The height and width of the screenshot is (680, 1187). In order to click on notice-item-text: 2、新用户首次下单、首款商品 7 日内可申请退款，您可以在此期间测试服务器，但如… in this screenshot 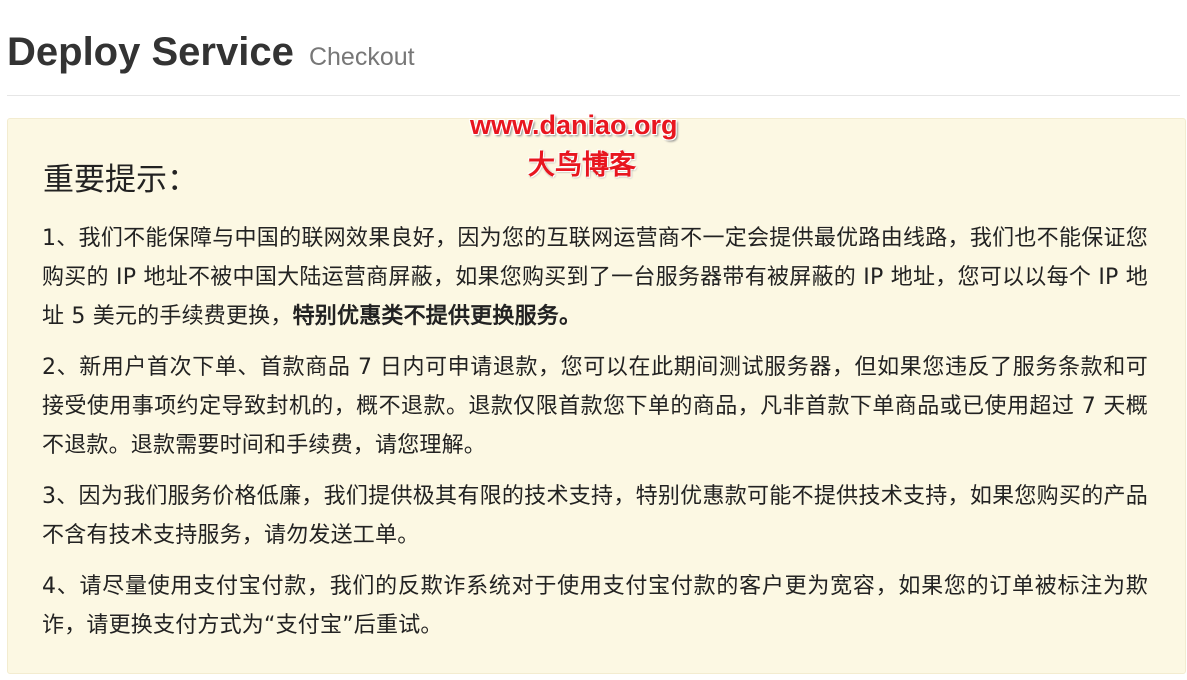, I will do `click(595, 406)`.